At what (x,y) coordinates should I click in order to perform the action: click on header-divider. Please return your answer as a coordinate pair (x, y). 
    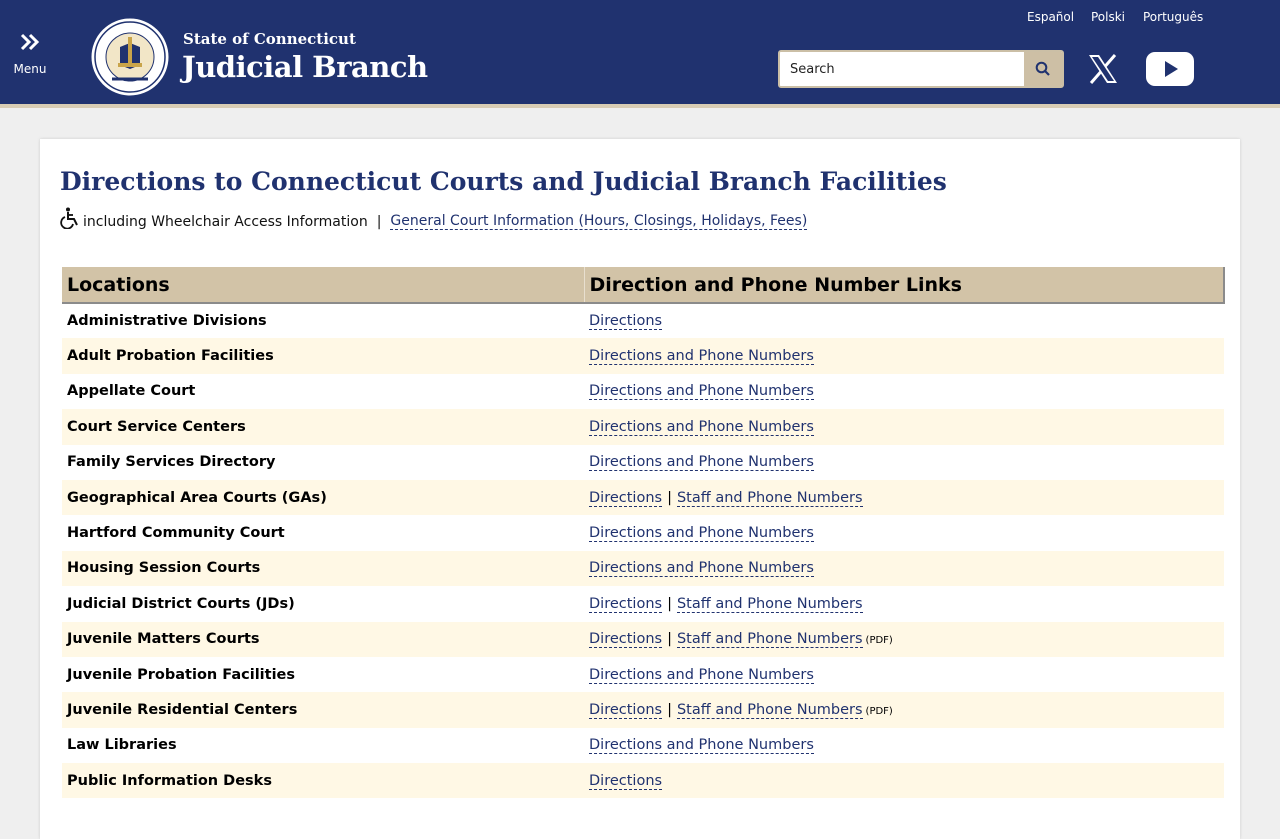
    Looking at the image, I should click on (640, 106).